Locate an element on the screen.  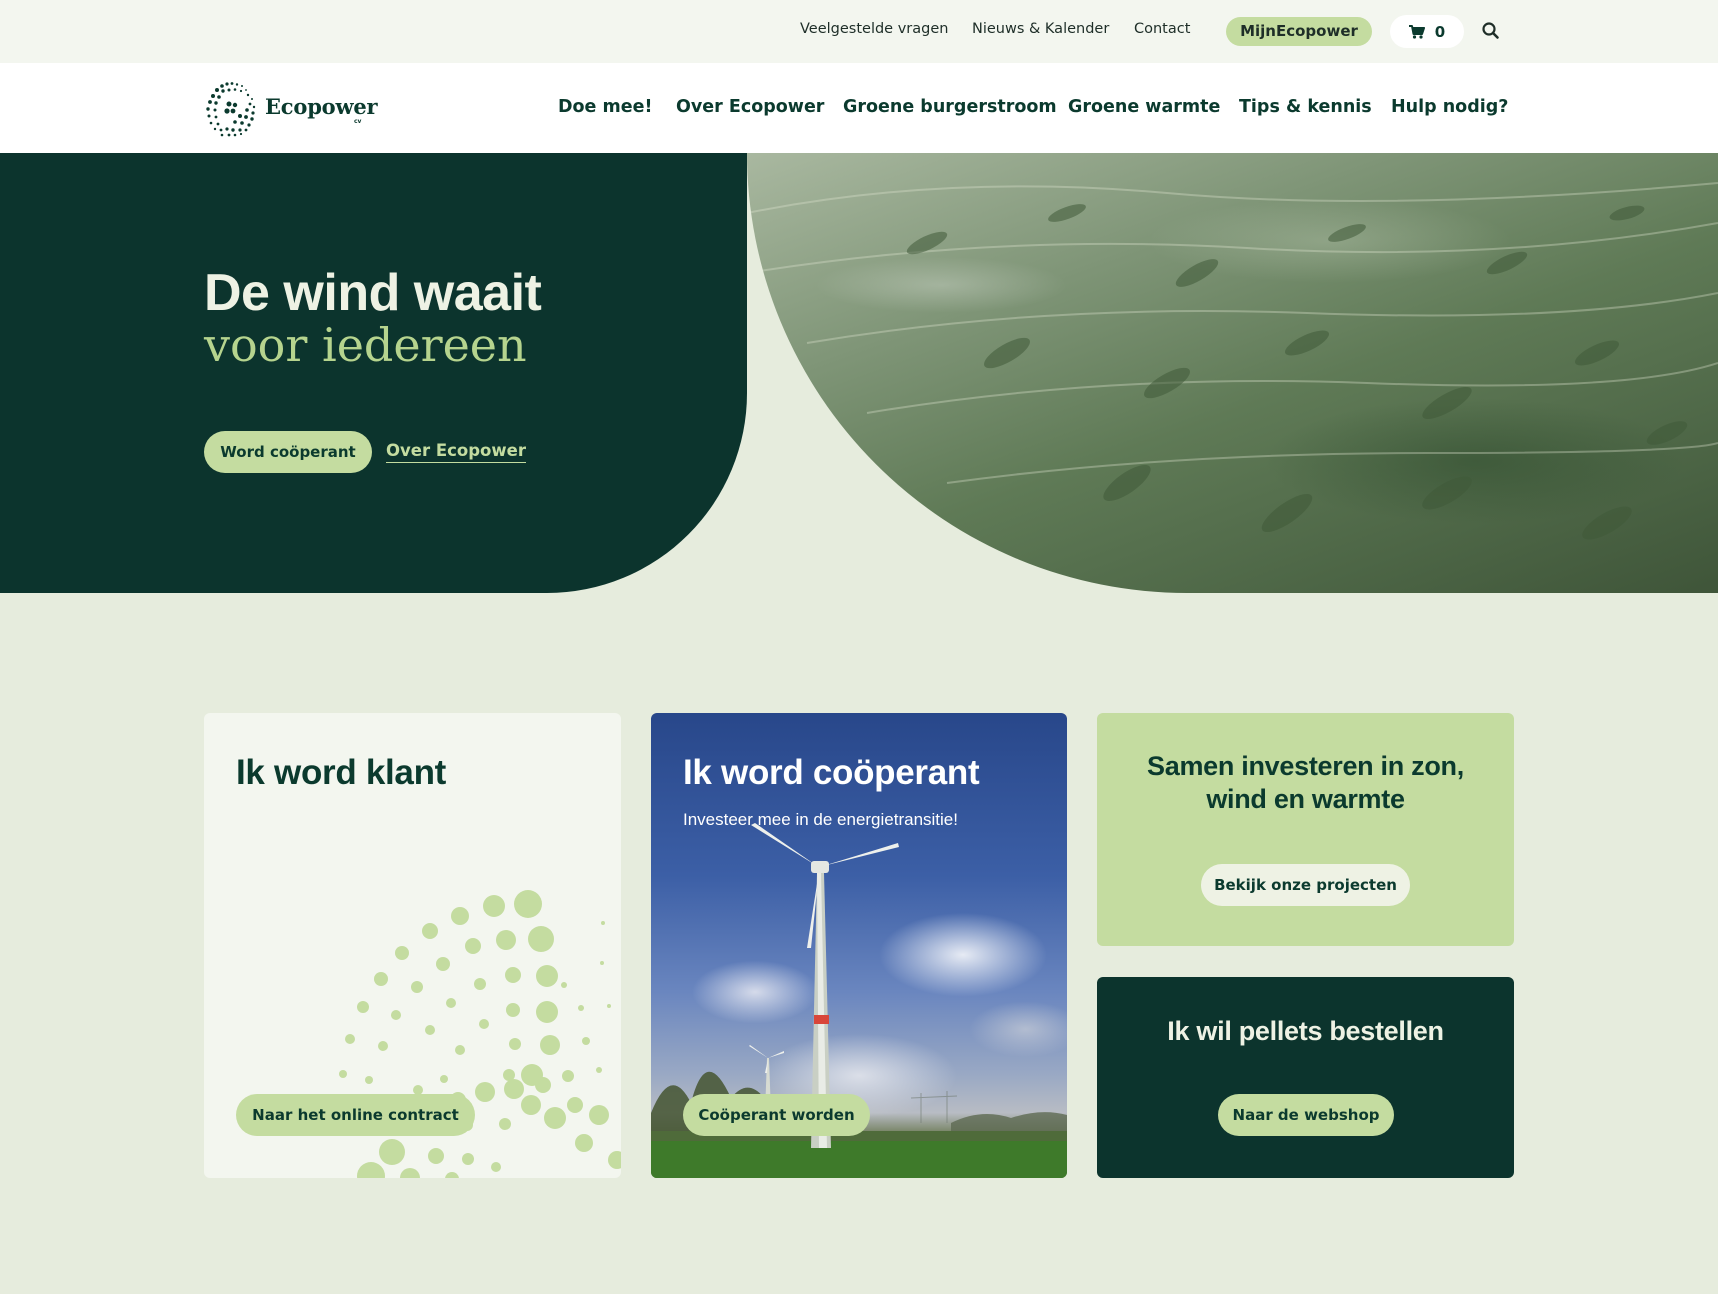
nav-hulp-nodig: Hulp nodig? is located at coordinates (1449, 107).